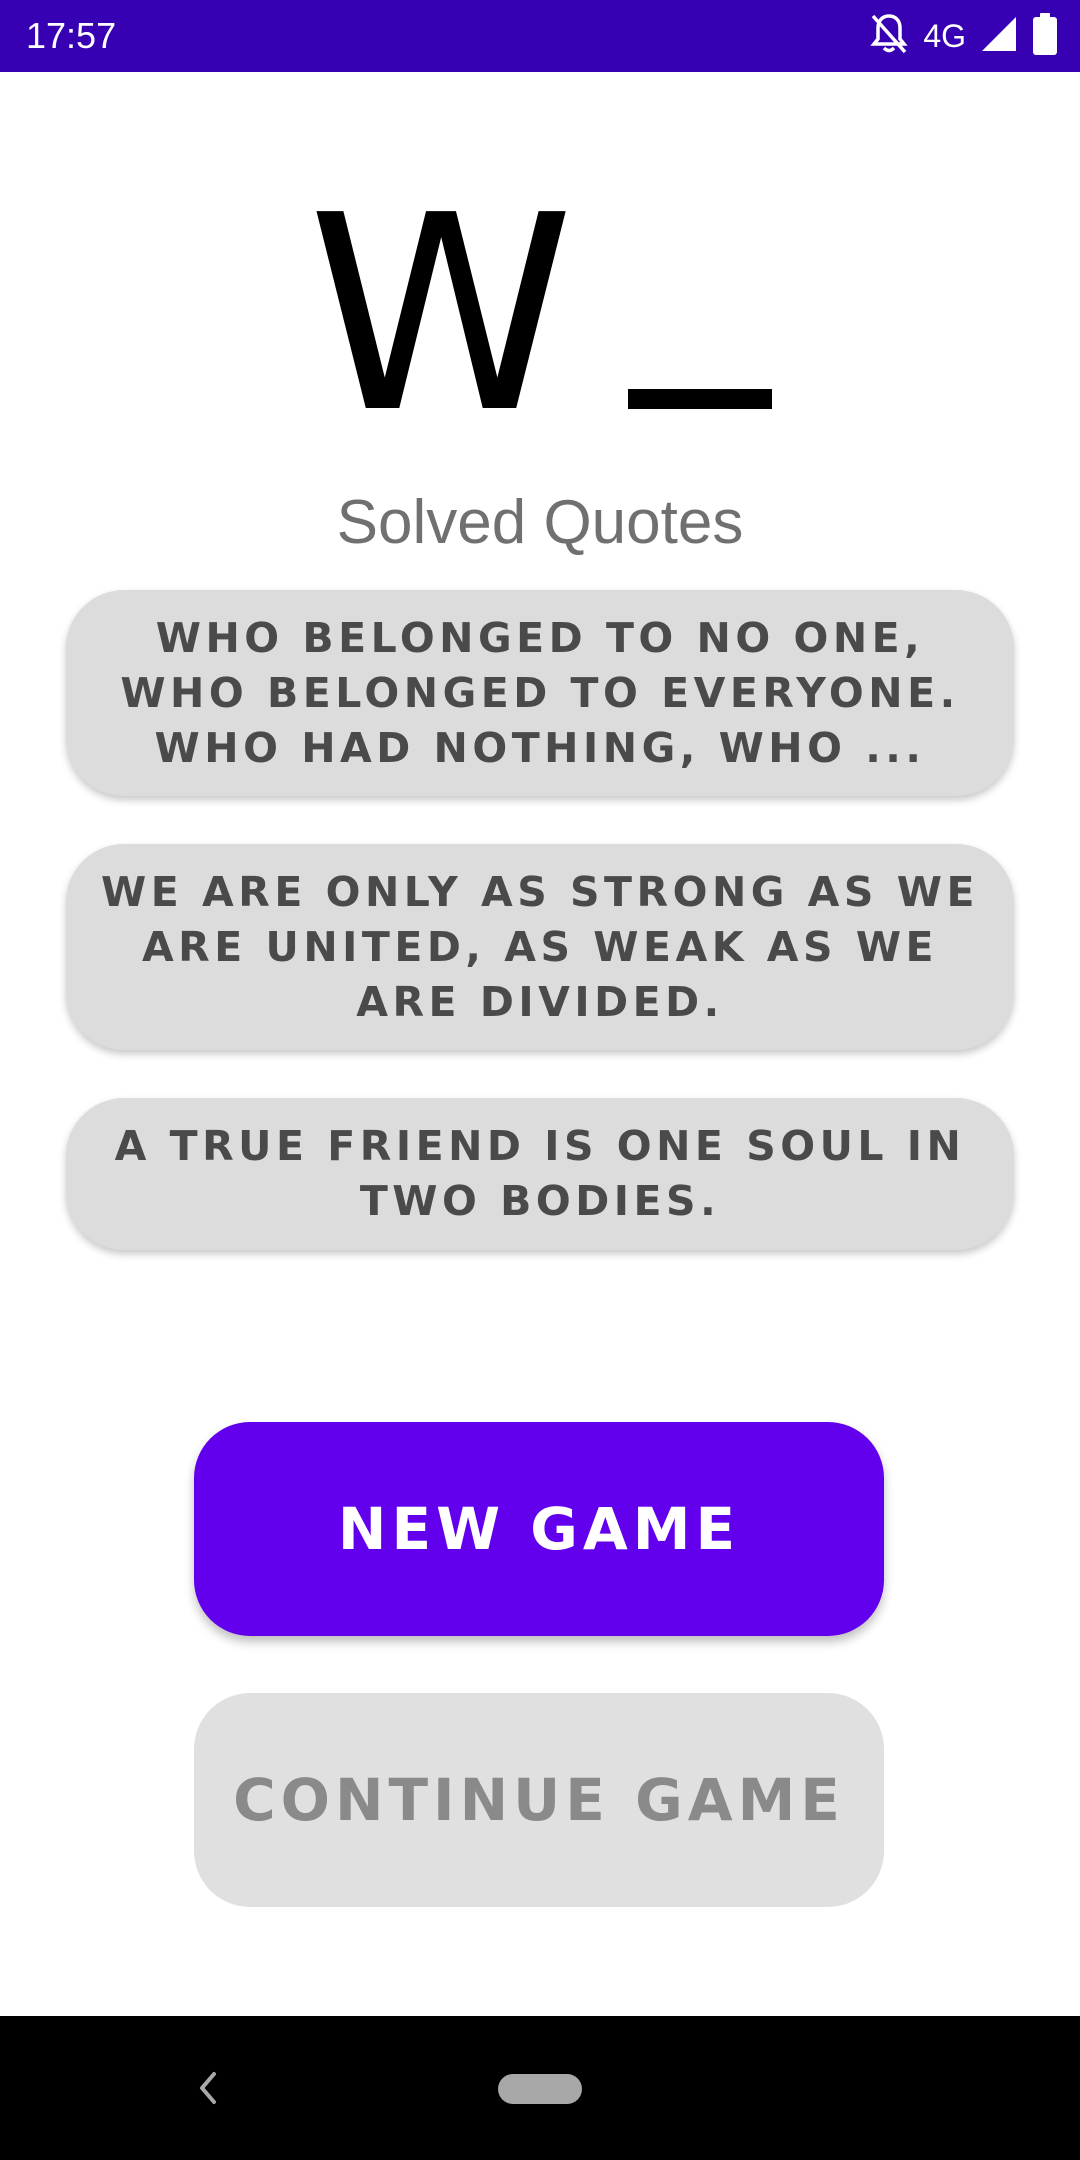  I want to click on app-logo: W, so click(540, 314).